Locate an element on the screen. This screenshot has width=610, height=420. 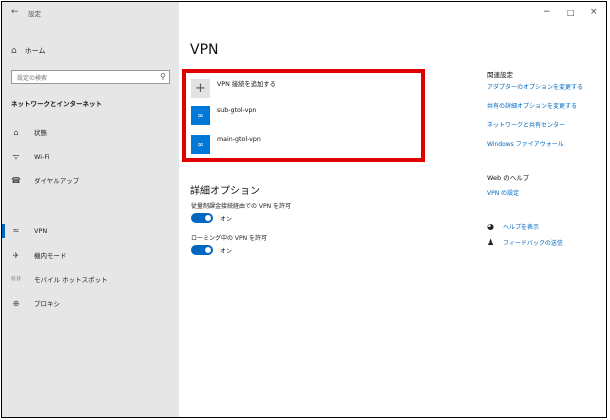
sidebar-item-label: 状態 is located at coordinates (40, 133).